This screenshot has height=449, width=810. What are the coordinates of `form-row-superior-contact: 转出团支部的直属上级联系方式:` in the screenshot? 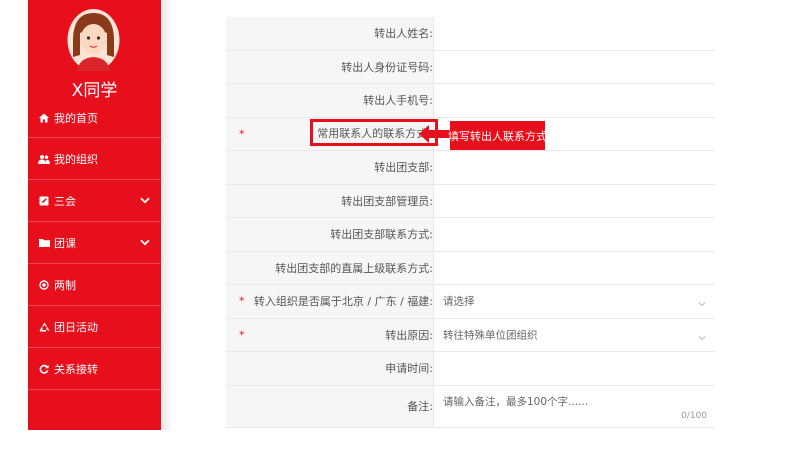 It's located at (470, 268).